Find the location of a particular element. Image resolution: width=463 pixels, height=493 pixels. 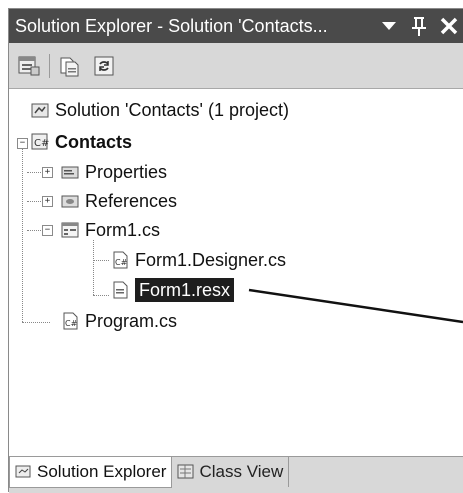

expand-toggle-properties: + is located at coordinates (47, 172).